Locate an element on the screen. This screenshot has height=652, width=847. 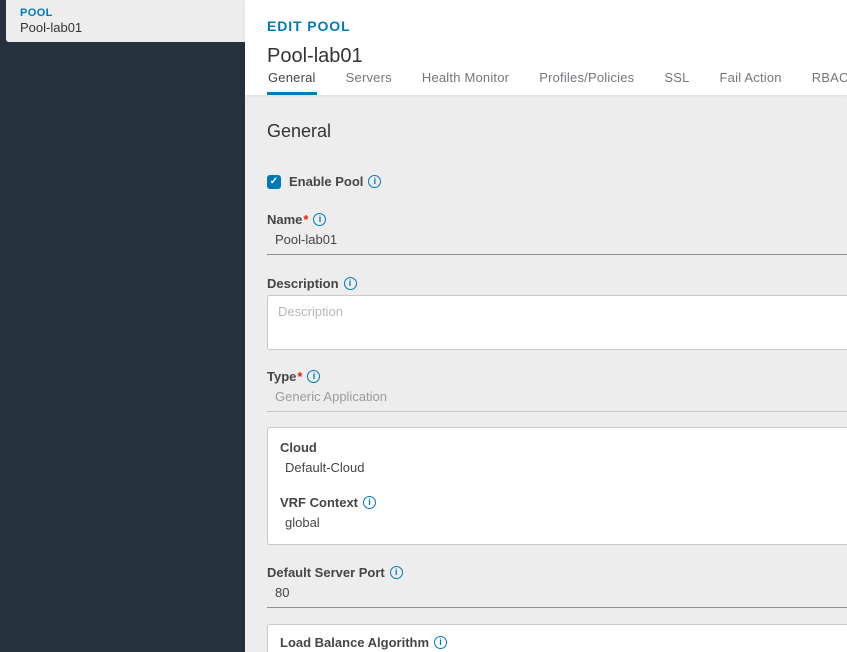
cloud-vrf-card: Cloud Default-Cloud VRF Context global is located at coordinates (557, 486).